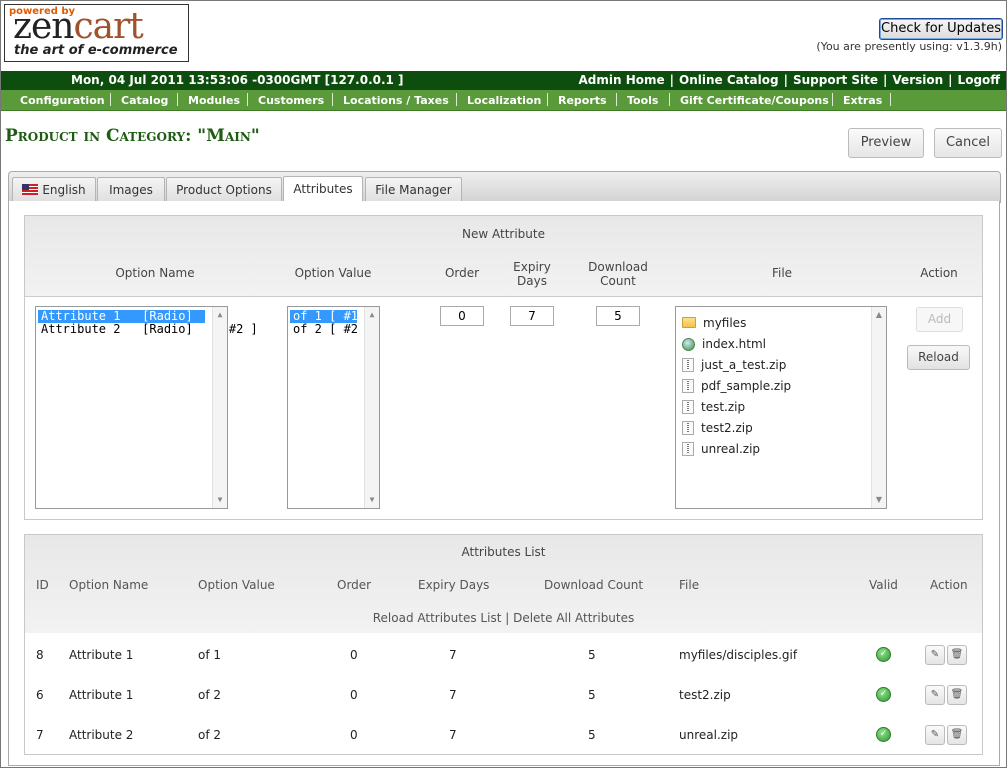 The width and height of the screenshot is (1007, 768). I want to click on file-item: just_a_test.zip, so click(734, 365).